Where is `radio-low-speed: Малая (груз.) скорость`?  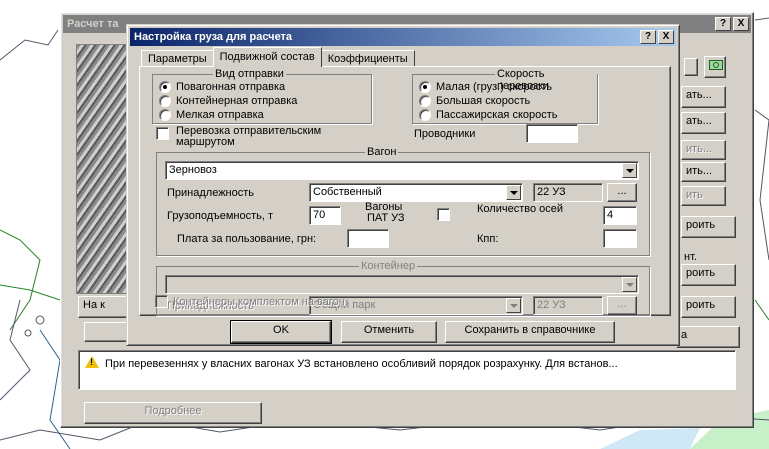
radio-low-speed: Малая (груз.) скорость is located at coordinates (485, 87).